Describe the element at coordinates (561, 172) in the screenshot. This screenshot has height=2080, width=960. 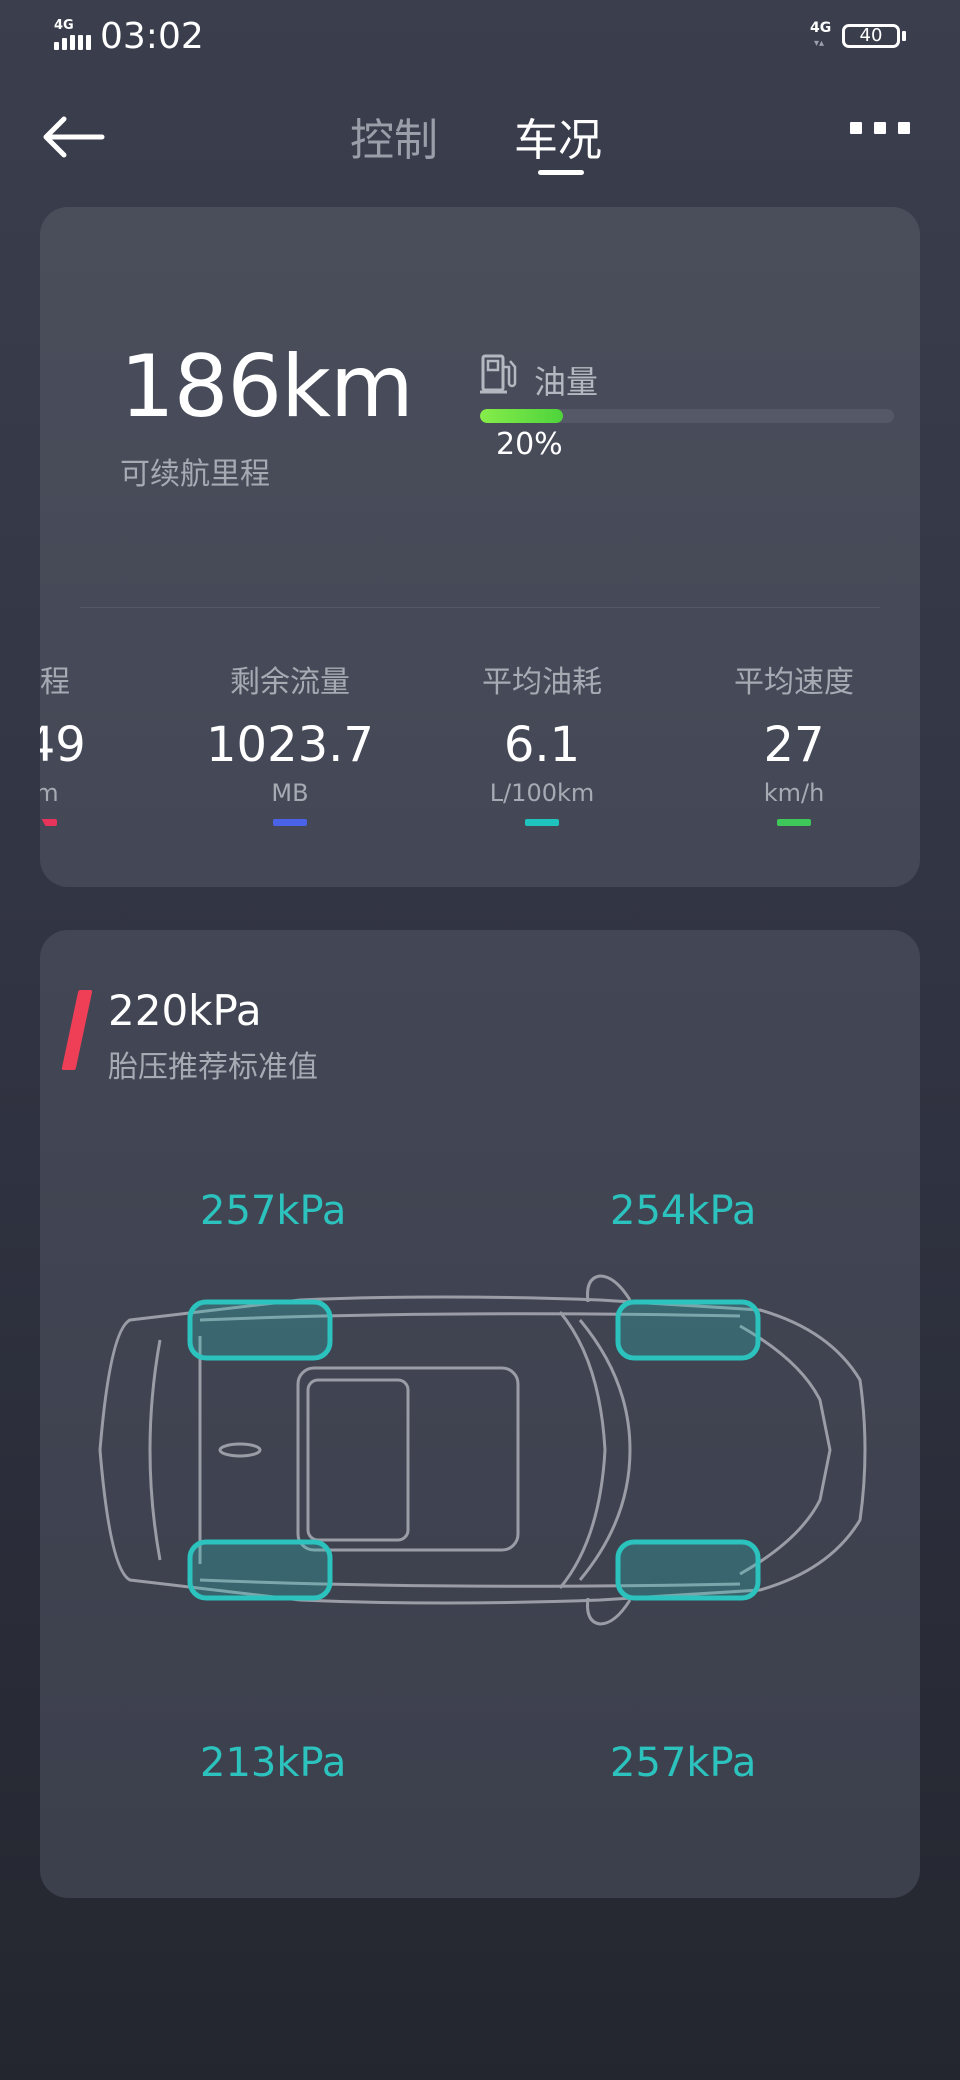
I see `active-tab-indicator` at that location.